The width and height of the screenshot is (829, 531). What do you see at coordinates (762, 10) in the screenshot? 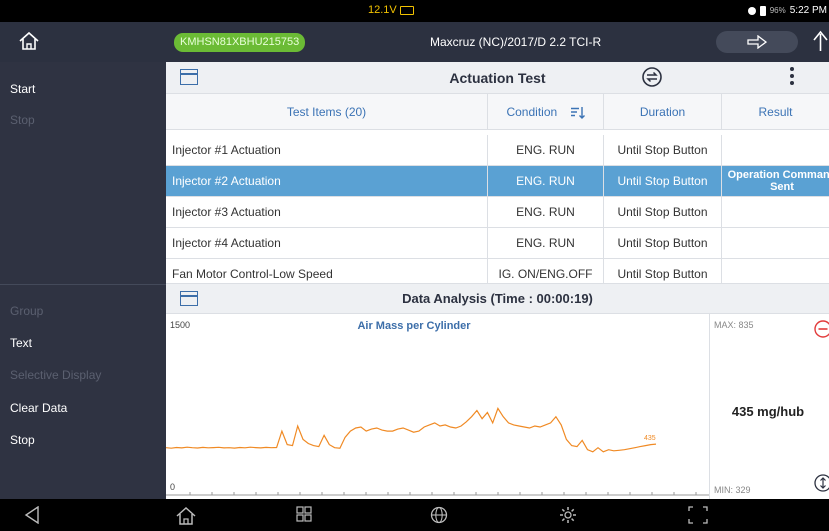
I see `battery-icon` at bounding box center [762, 10].